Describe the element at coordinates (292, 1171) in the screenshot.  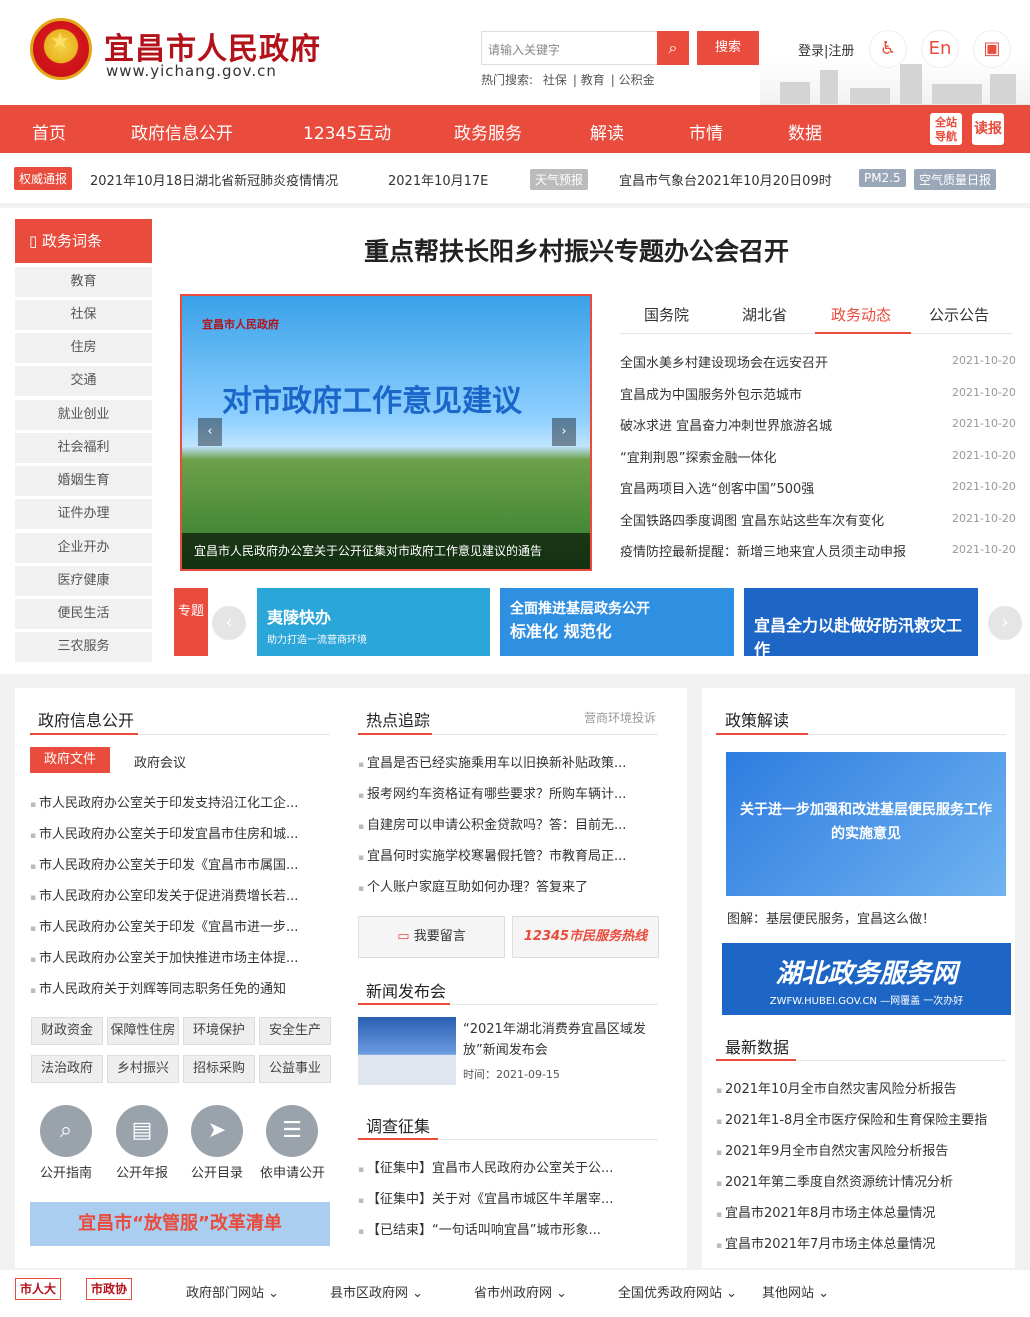
I see `apply-label: 依申请公开` at that location.